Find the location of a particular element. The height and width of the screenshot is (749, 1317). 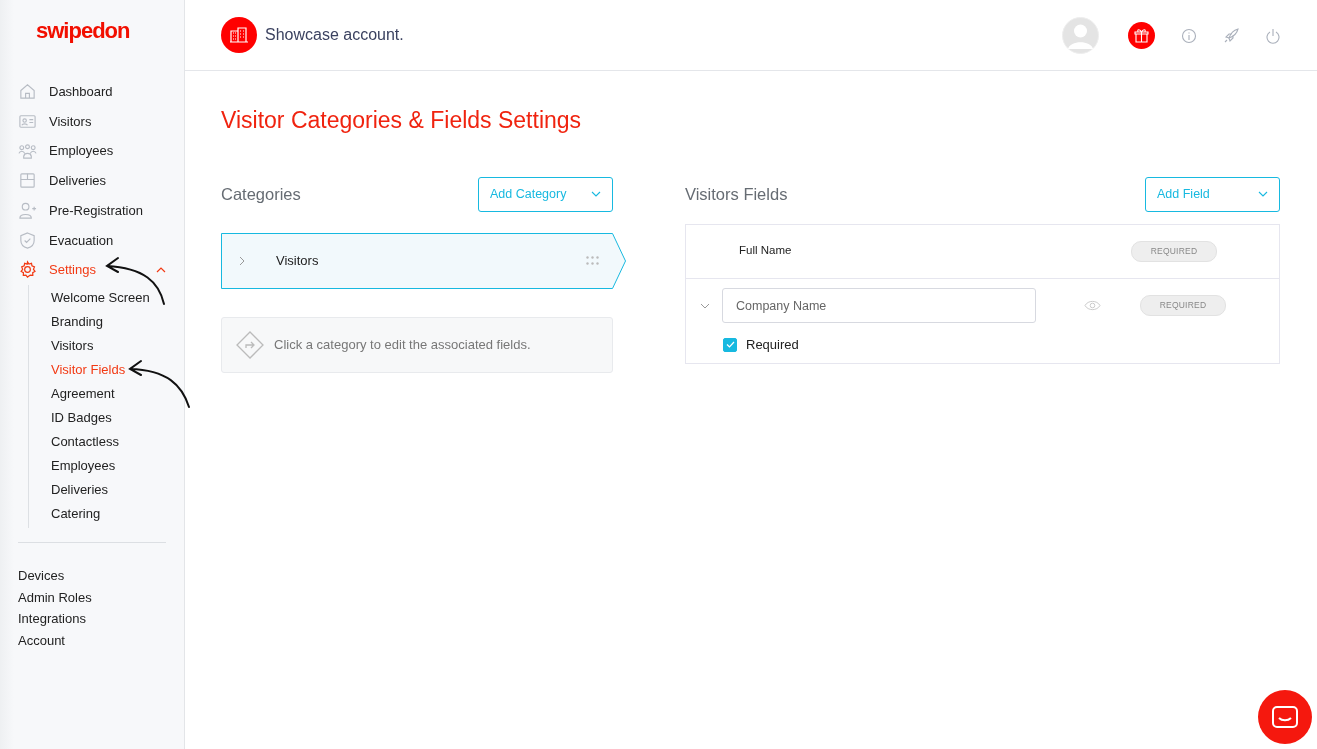

annotation-arrow is located at coordinates (159, 383).